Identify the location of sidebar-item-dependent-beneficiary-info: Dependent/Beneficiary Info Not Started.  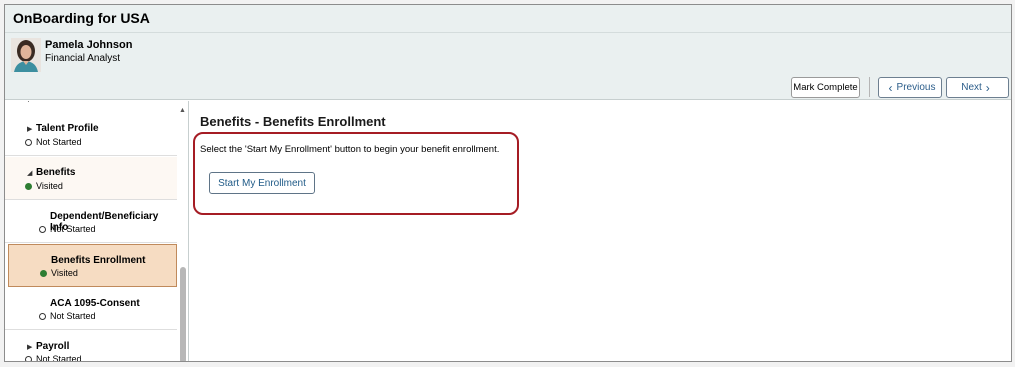
(91, 222).